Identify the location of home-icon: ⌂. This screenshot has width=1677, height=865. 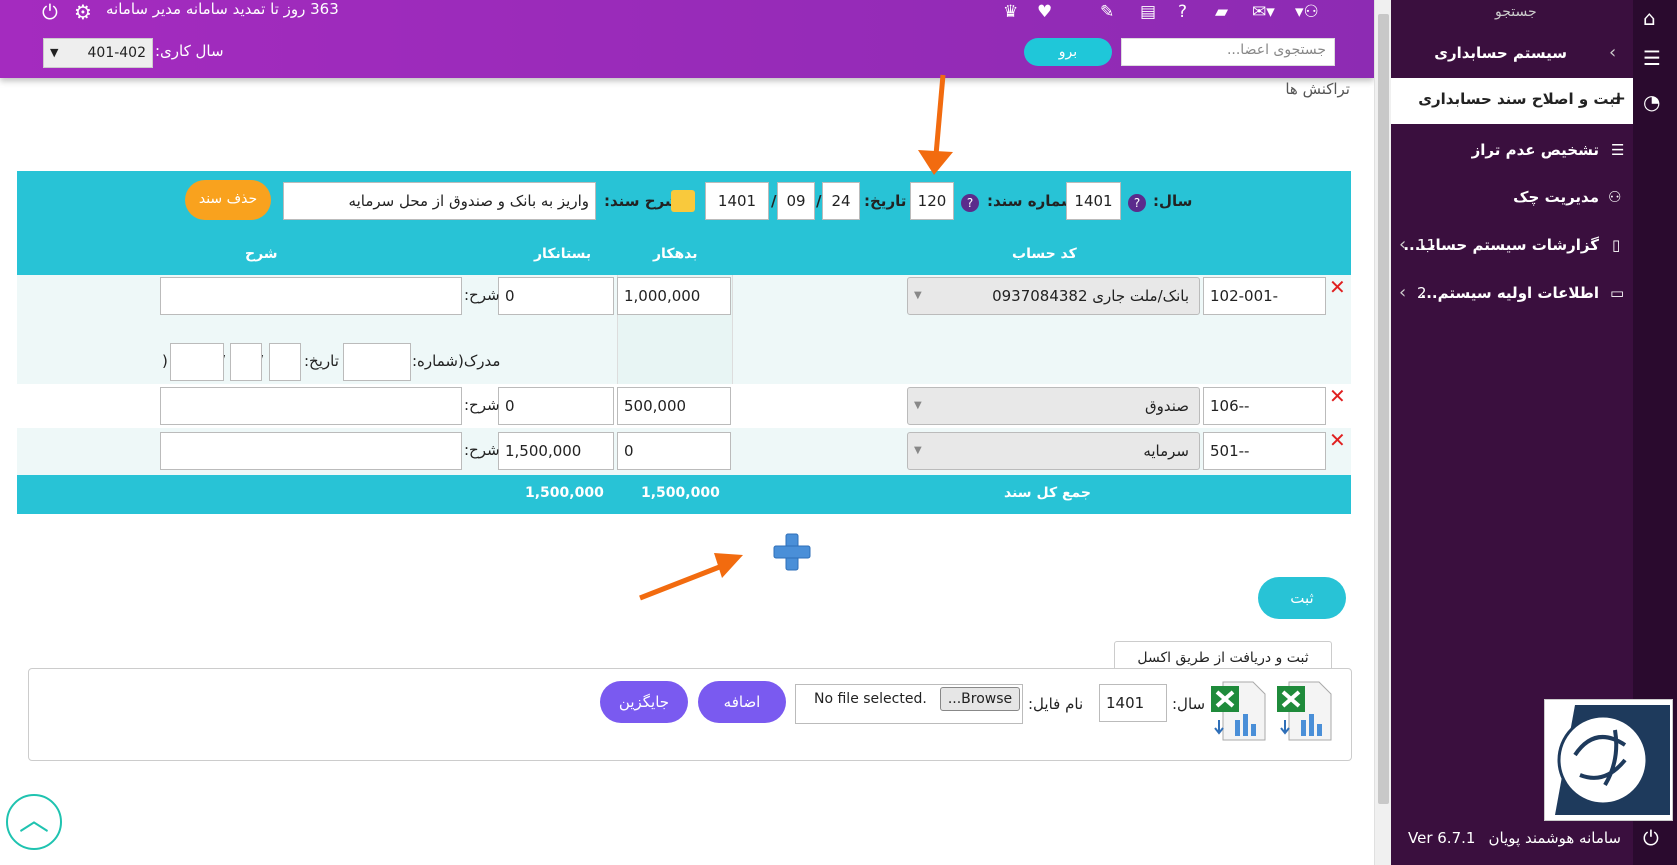
(1649, 18).